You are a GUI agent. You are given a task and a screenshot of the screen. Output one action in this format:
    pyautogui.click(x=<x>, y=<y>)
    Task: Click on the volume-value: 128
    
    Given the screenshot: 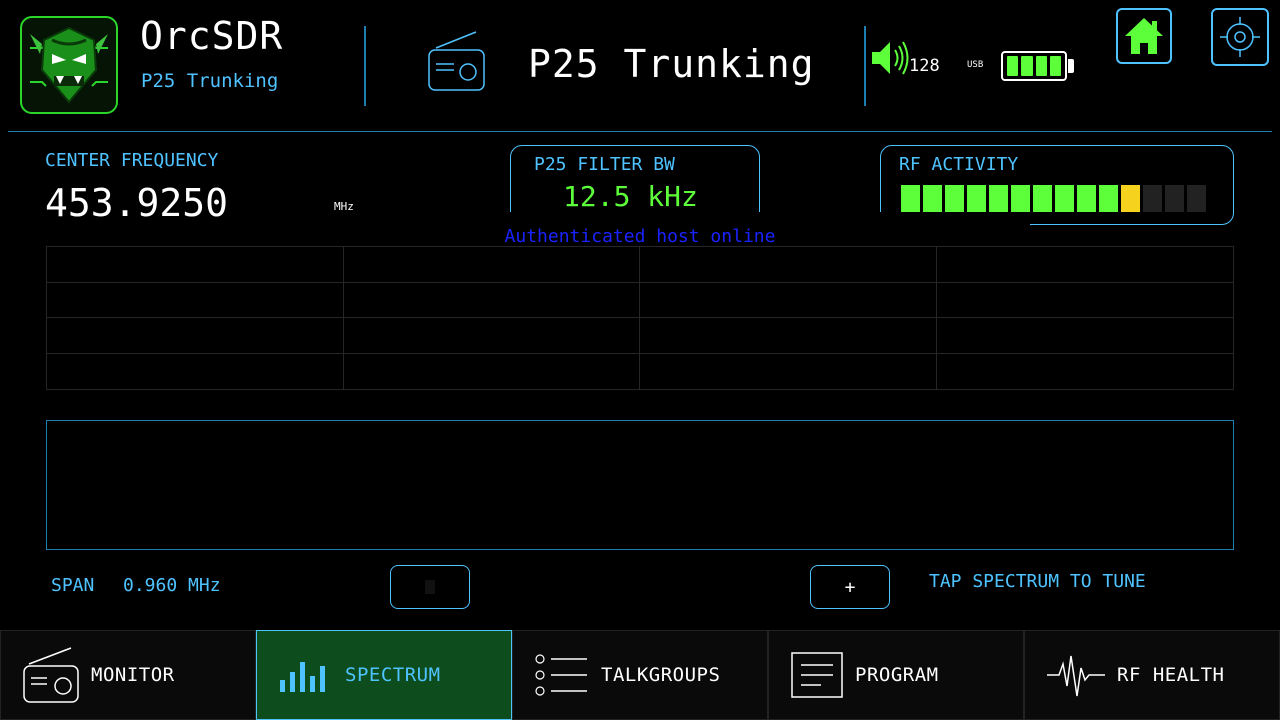 What is the action you would take?
    pyautogui.click(x=924, y=66)
    